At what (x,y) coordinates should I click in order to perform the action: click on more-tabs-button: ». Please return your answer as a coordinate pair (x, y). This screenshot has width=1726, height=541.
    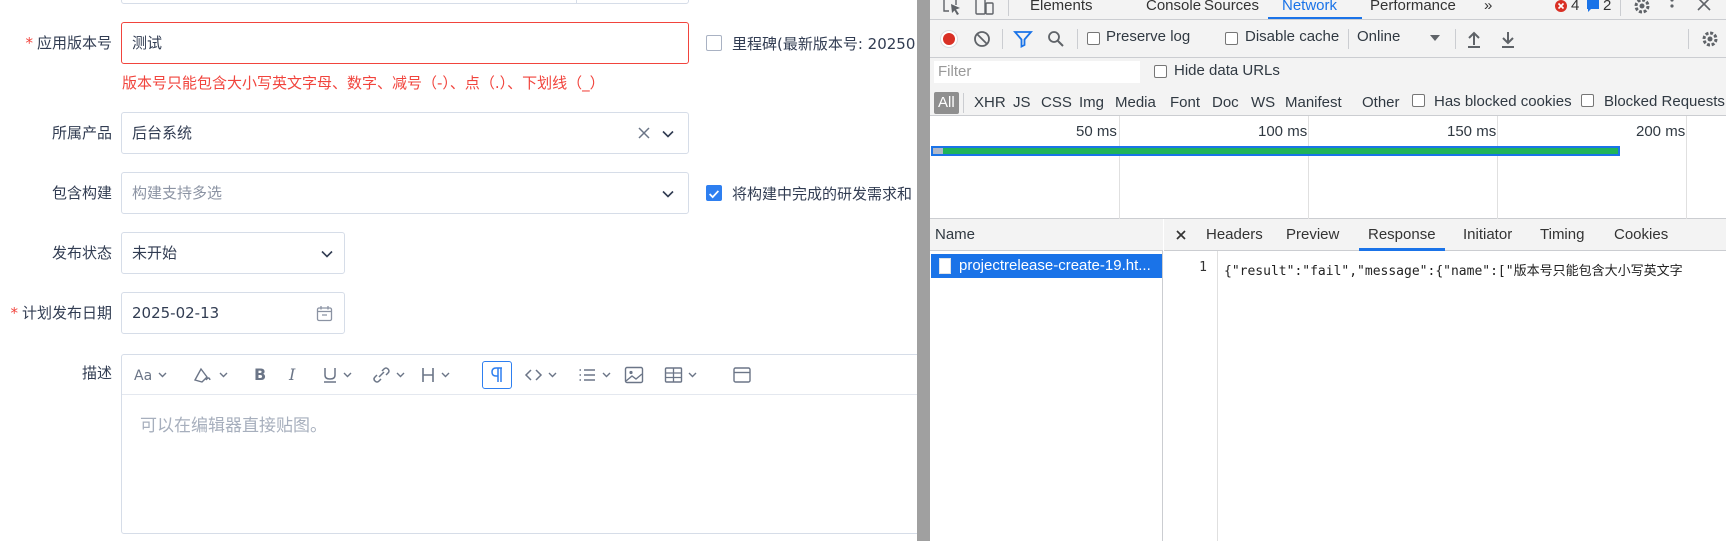
    Looking at the image, I should click on (1488, 7).